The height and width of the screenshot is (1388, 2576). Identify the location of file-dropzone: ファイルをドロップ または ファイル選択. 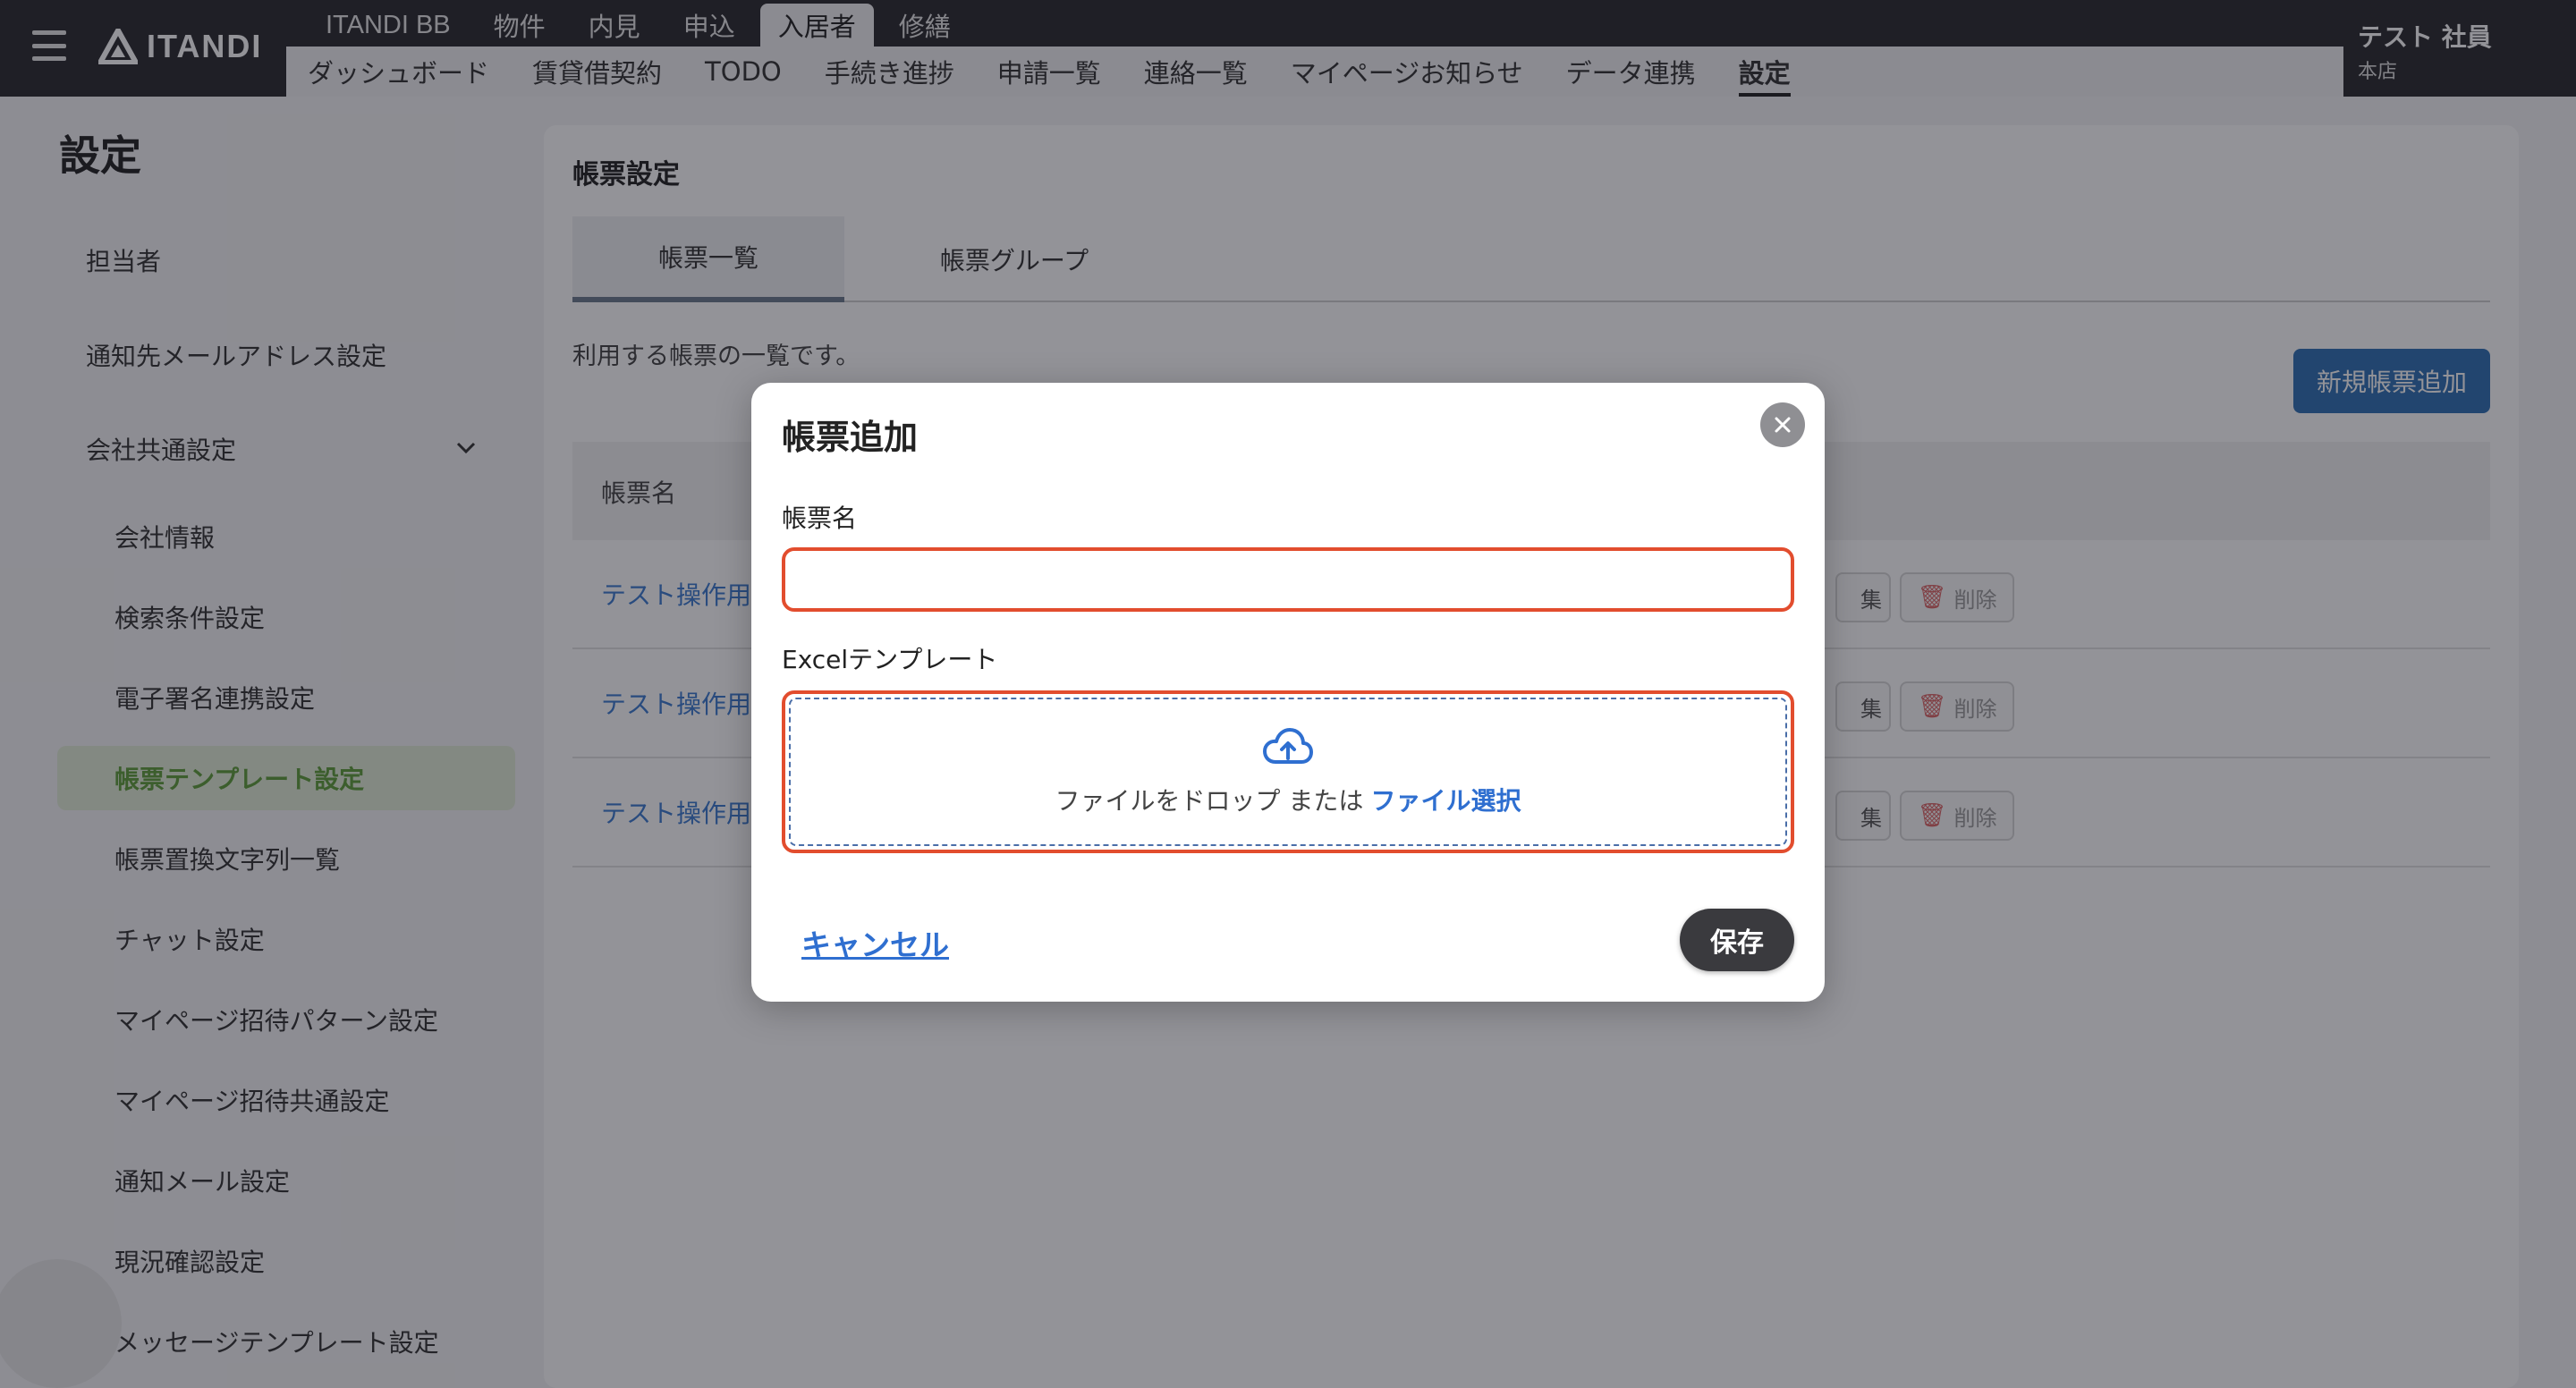
(1288, 771).